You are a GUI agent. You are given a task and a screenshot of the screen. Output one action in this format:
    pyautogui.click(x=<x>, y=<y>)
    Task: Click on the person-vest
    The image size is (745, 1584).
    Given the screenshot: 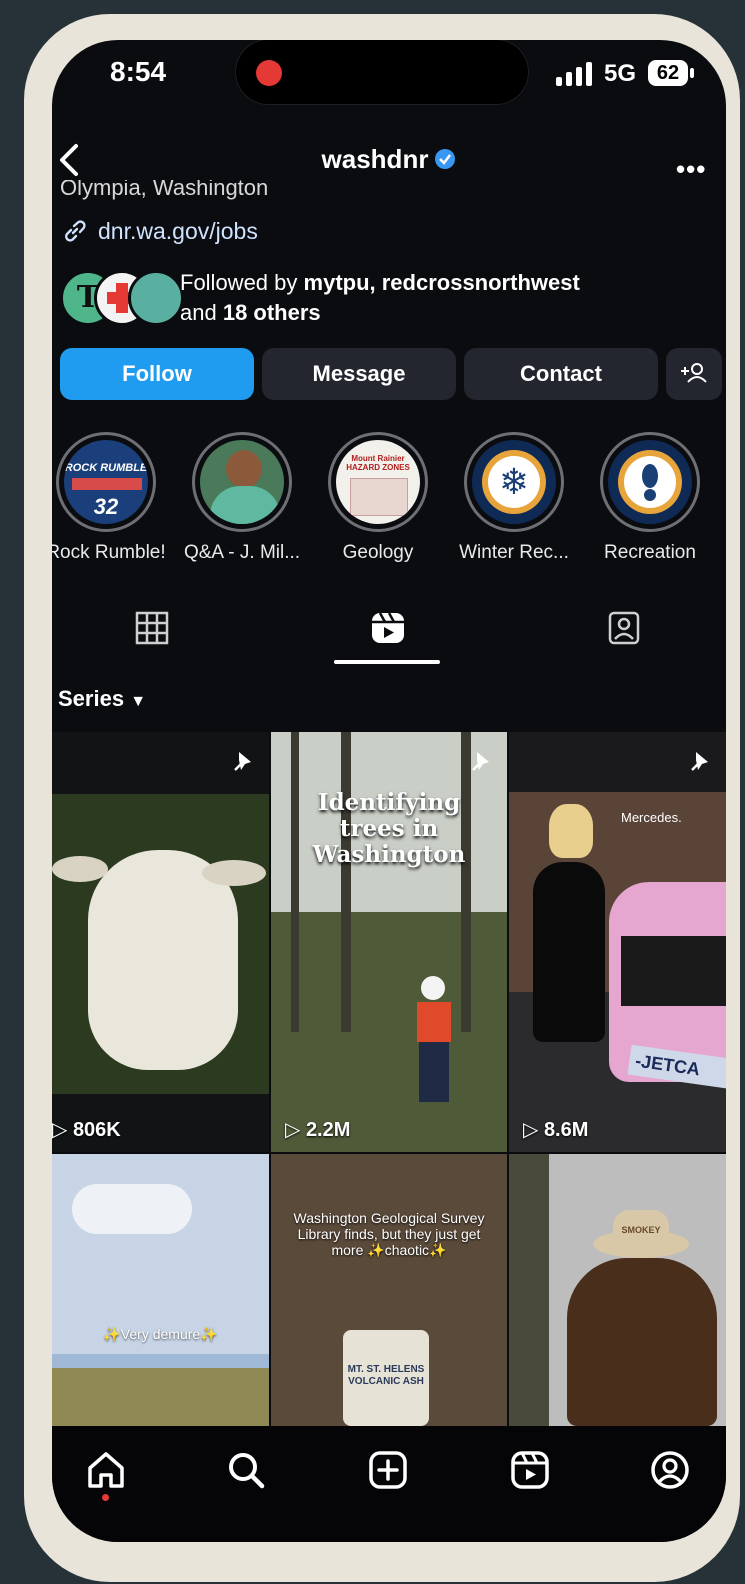 What is the action you would take?
    pyautogui.click(x=434, y=1022)
    